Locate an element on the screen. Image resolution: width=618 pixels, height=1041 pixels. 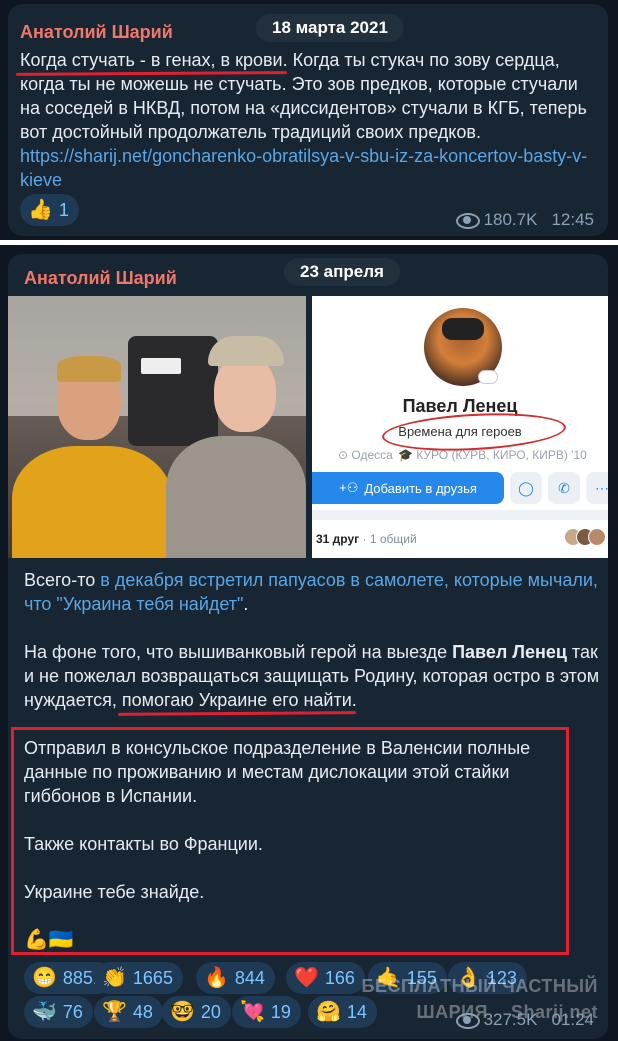
reaction-emoji-icon: 🐳 is located at coordinates (44, 1012).